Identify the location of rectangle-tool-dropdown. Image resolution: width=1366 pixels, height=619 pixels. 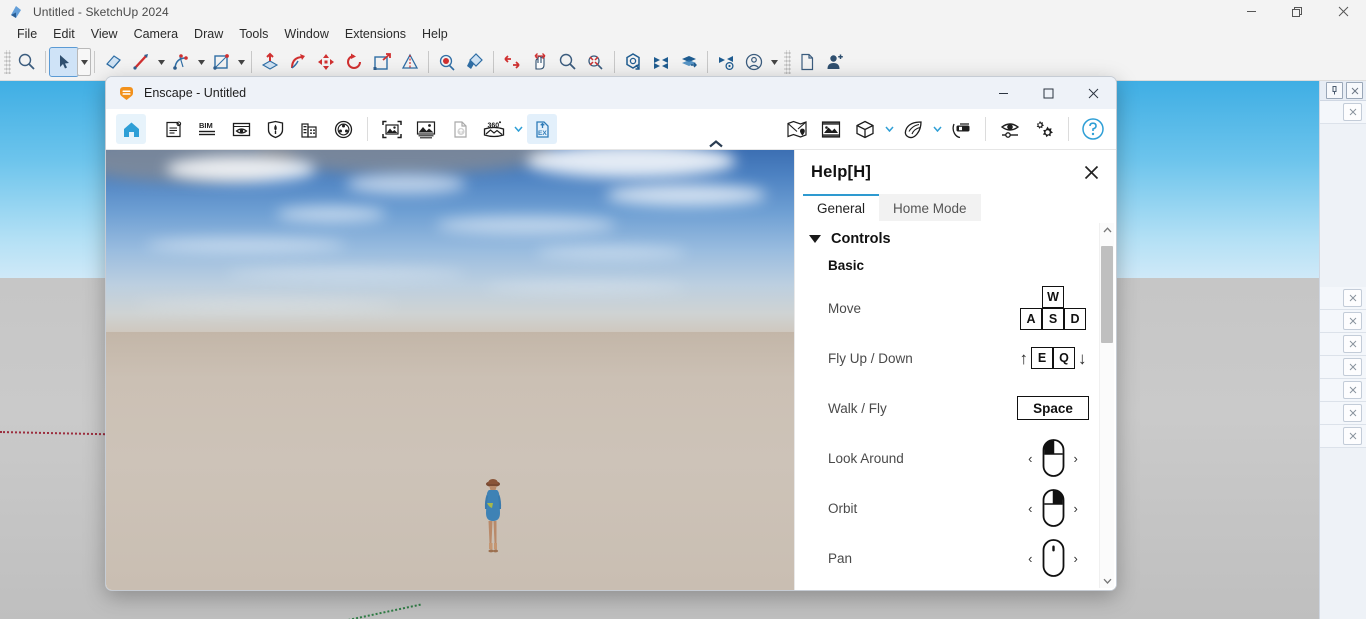
(241, 62).